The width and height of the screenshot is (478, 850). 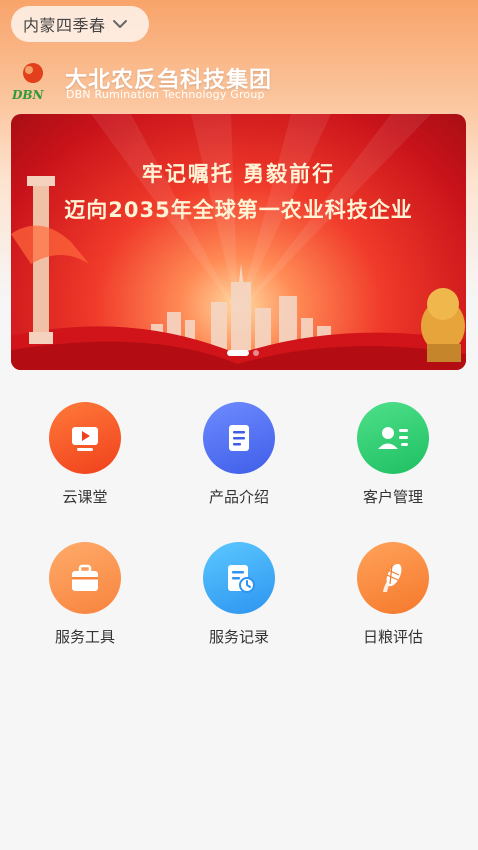 I want to click on feature-label: 日粮评估, so click(x=392, y=637).